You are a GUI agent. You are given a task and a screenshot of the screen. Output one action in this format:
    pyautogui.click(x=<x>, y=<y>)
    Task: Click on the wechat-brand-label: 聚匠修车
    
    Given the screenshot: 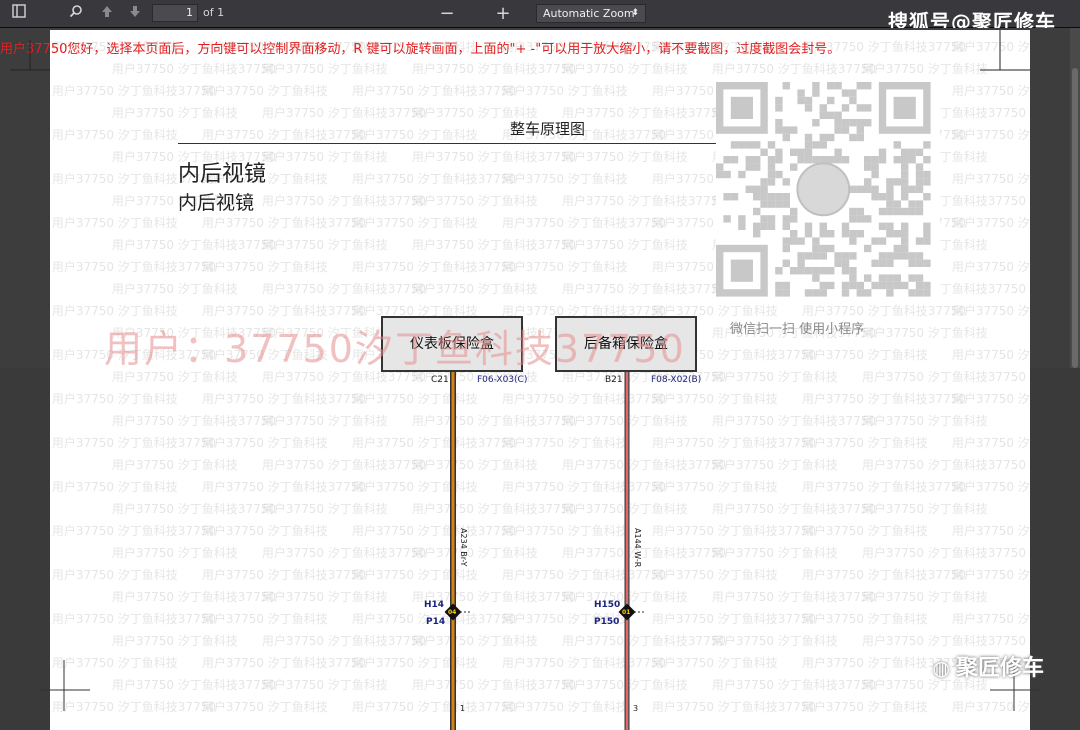 What is the action you would take?
    pyautogui.click(x=999, y=668)
    